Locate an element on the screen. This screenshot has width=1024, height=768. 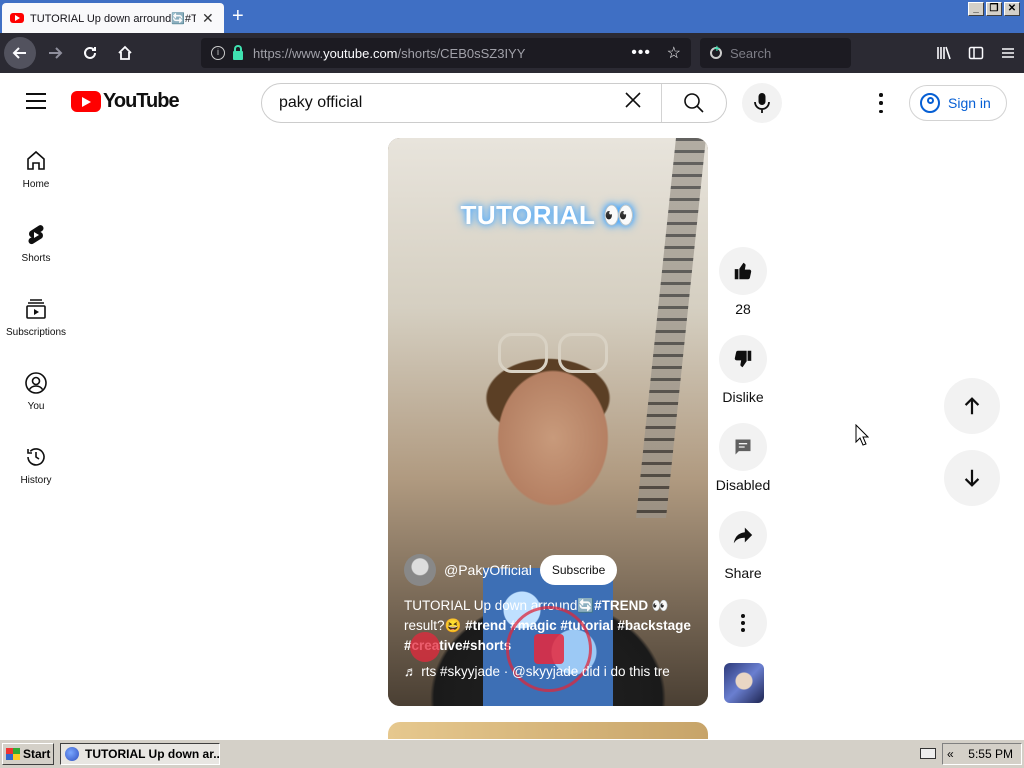
keyboard-icon is located at coordinates (928, 753).